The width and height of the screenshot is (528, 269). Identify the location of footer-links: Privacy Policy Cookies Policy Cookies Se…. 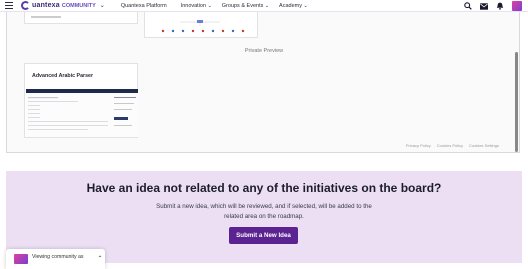
(452, 145).